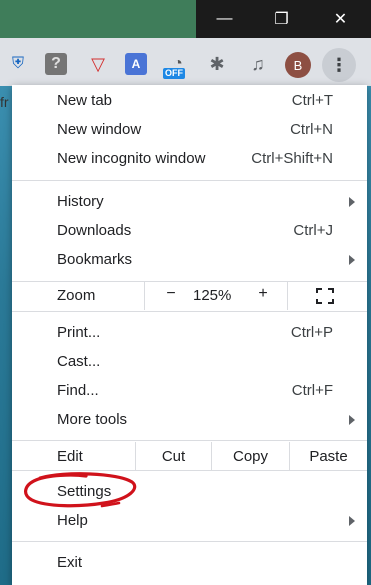 The height and width of the screenshot is (585, 371). Describe the element at coordinates (189, 230) in the screenshot. I see `menu-item-downloads: Downloads Ctrl+J` at that location.